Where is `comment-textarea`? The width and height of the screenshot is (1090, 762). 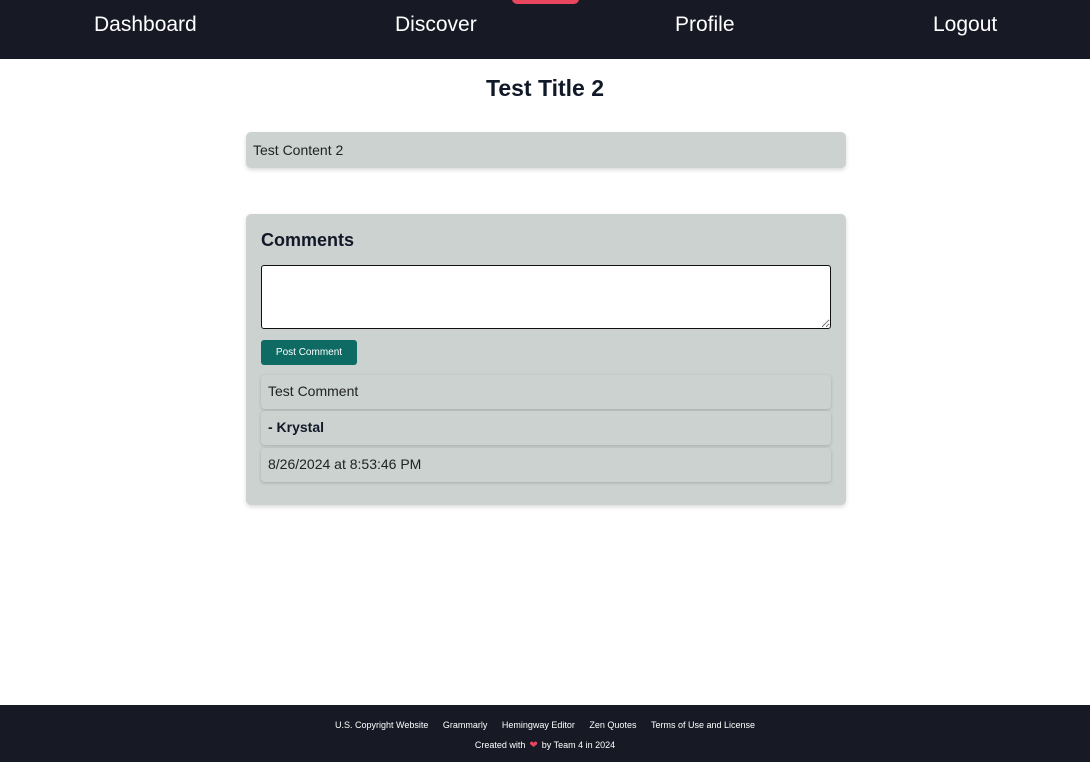 comment-textarea is located at coordinates (546, 297).